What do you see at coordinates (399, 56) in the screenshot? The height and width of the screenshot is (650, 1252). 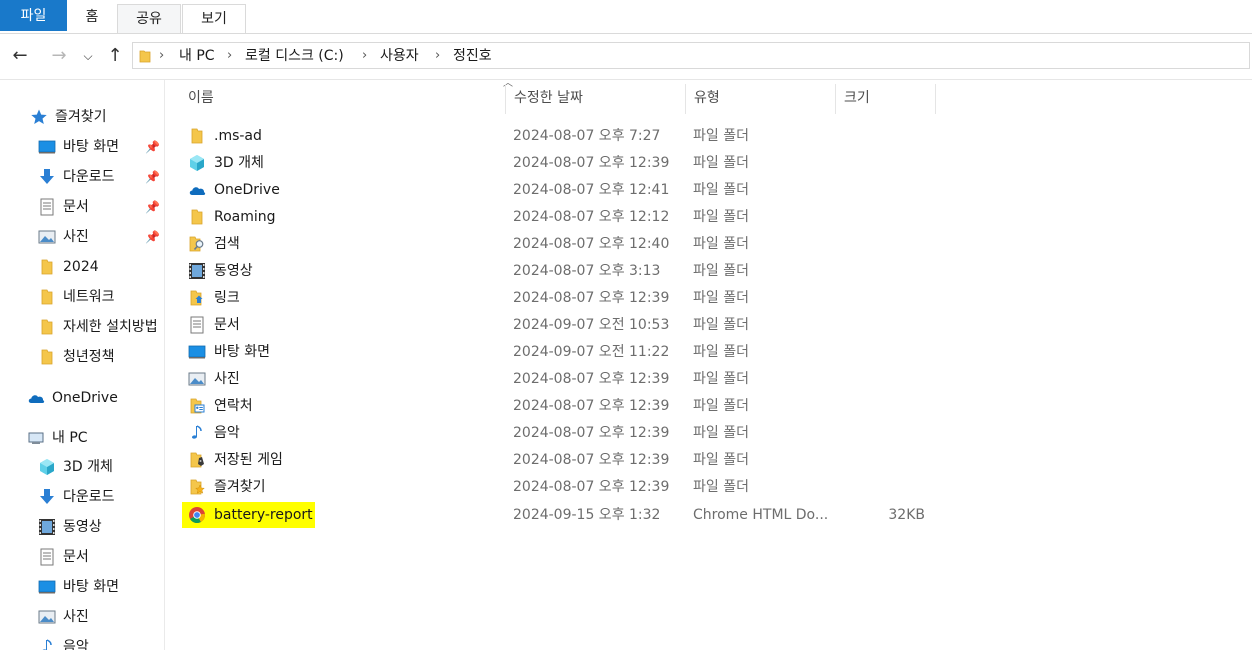 I see `breadcrumb-users: 사용자` at bounding box center [399, 56].